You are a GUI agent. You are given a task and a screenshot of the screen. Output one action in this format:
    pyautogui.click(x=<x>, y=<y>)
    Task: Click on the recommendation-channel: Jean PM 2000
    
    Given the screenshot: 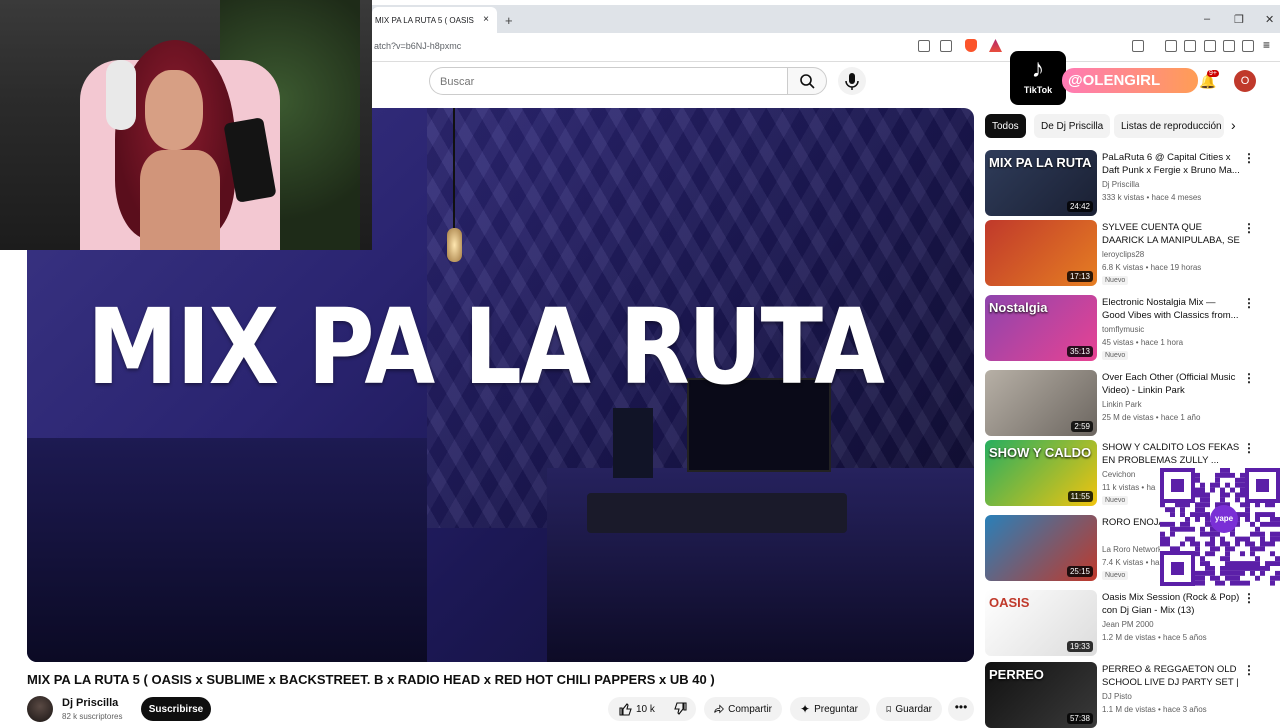 What is the action you would take?
    pyautogui.click(x=1128, y=624)
    